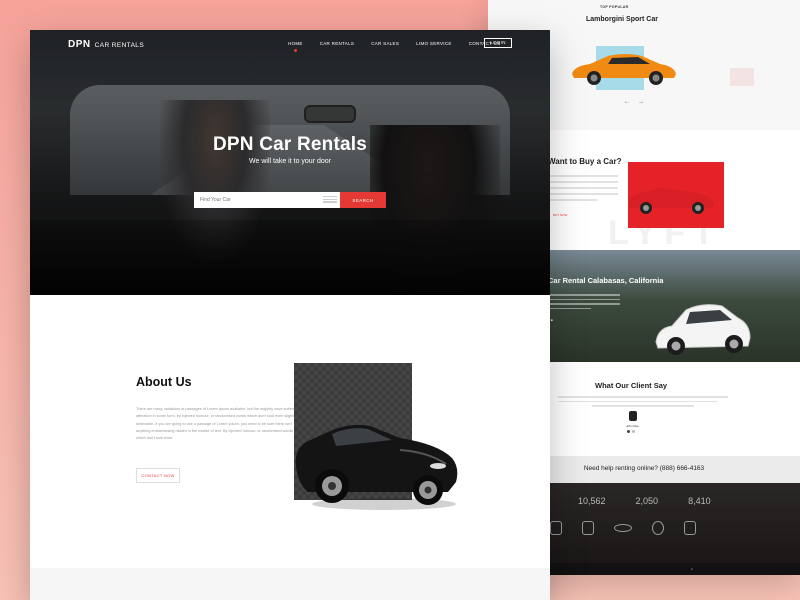  What do you see at coordinates (606, 280) in the screenshot?
I see `rental-location-title: Car Rental Calabasas, California` at bounding box center [606, 280].